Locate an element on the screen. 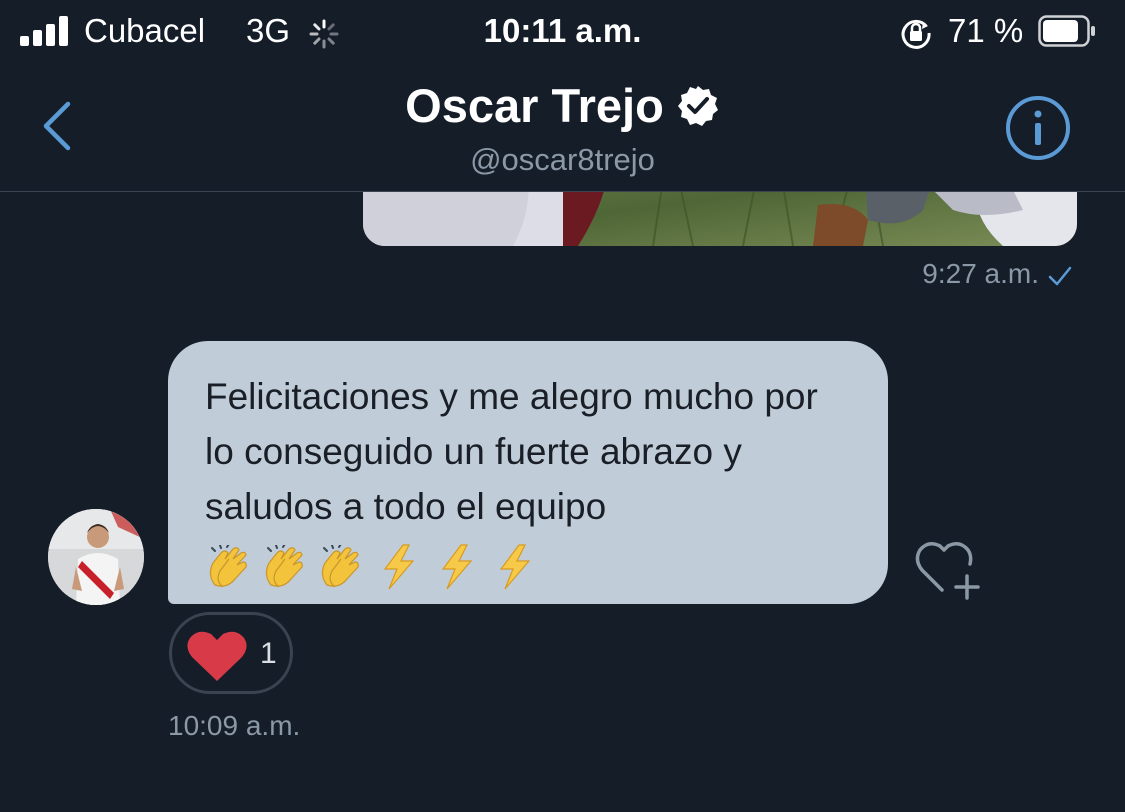 The width and height of the screenshot is (1125, 812). sent-check-icon is located at coordinates (1060, 275).